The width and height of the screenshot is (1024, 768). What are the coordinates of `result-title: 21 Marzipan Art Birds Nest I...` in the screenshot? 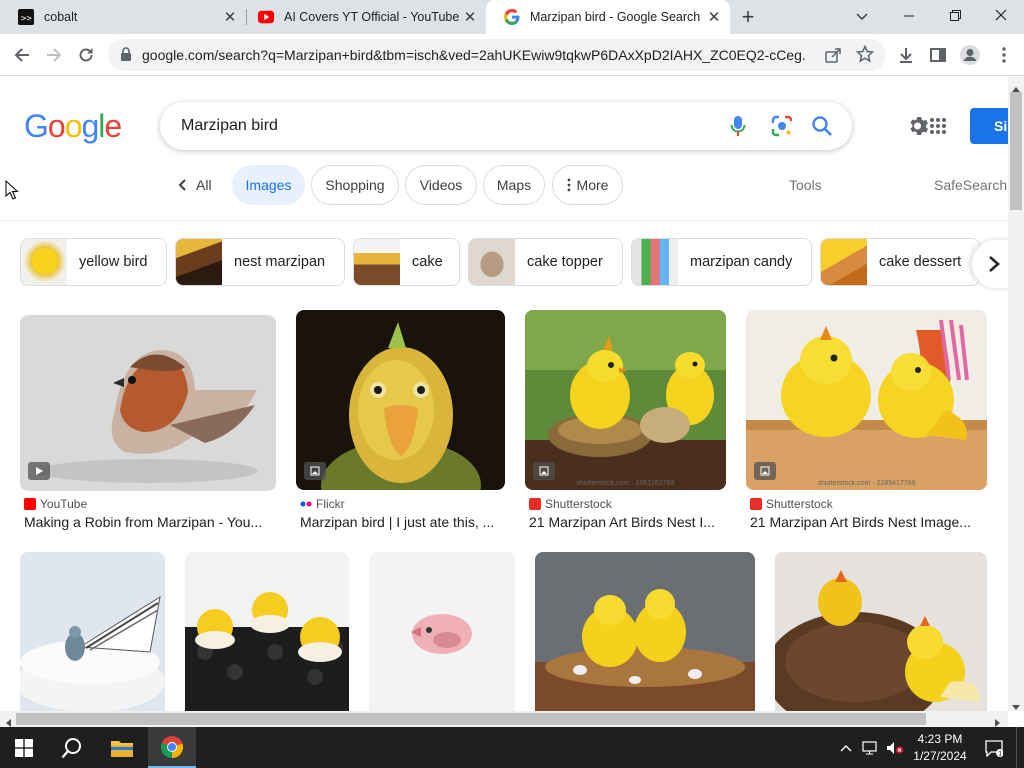 It's located at (626, 522).